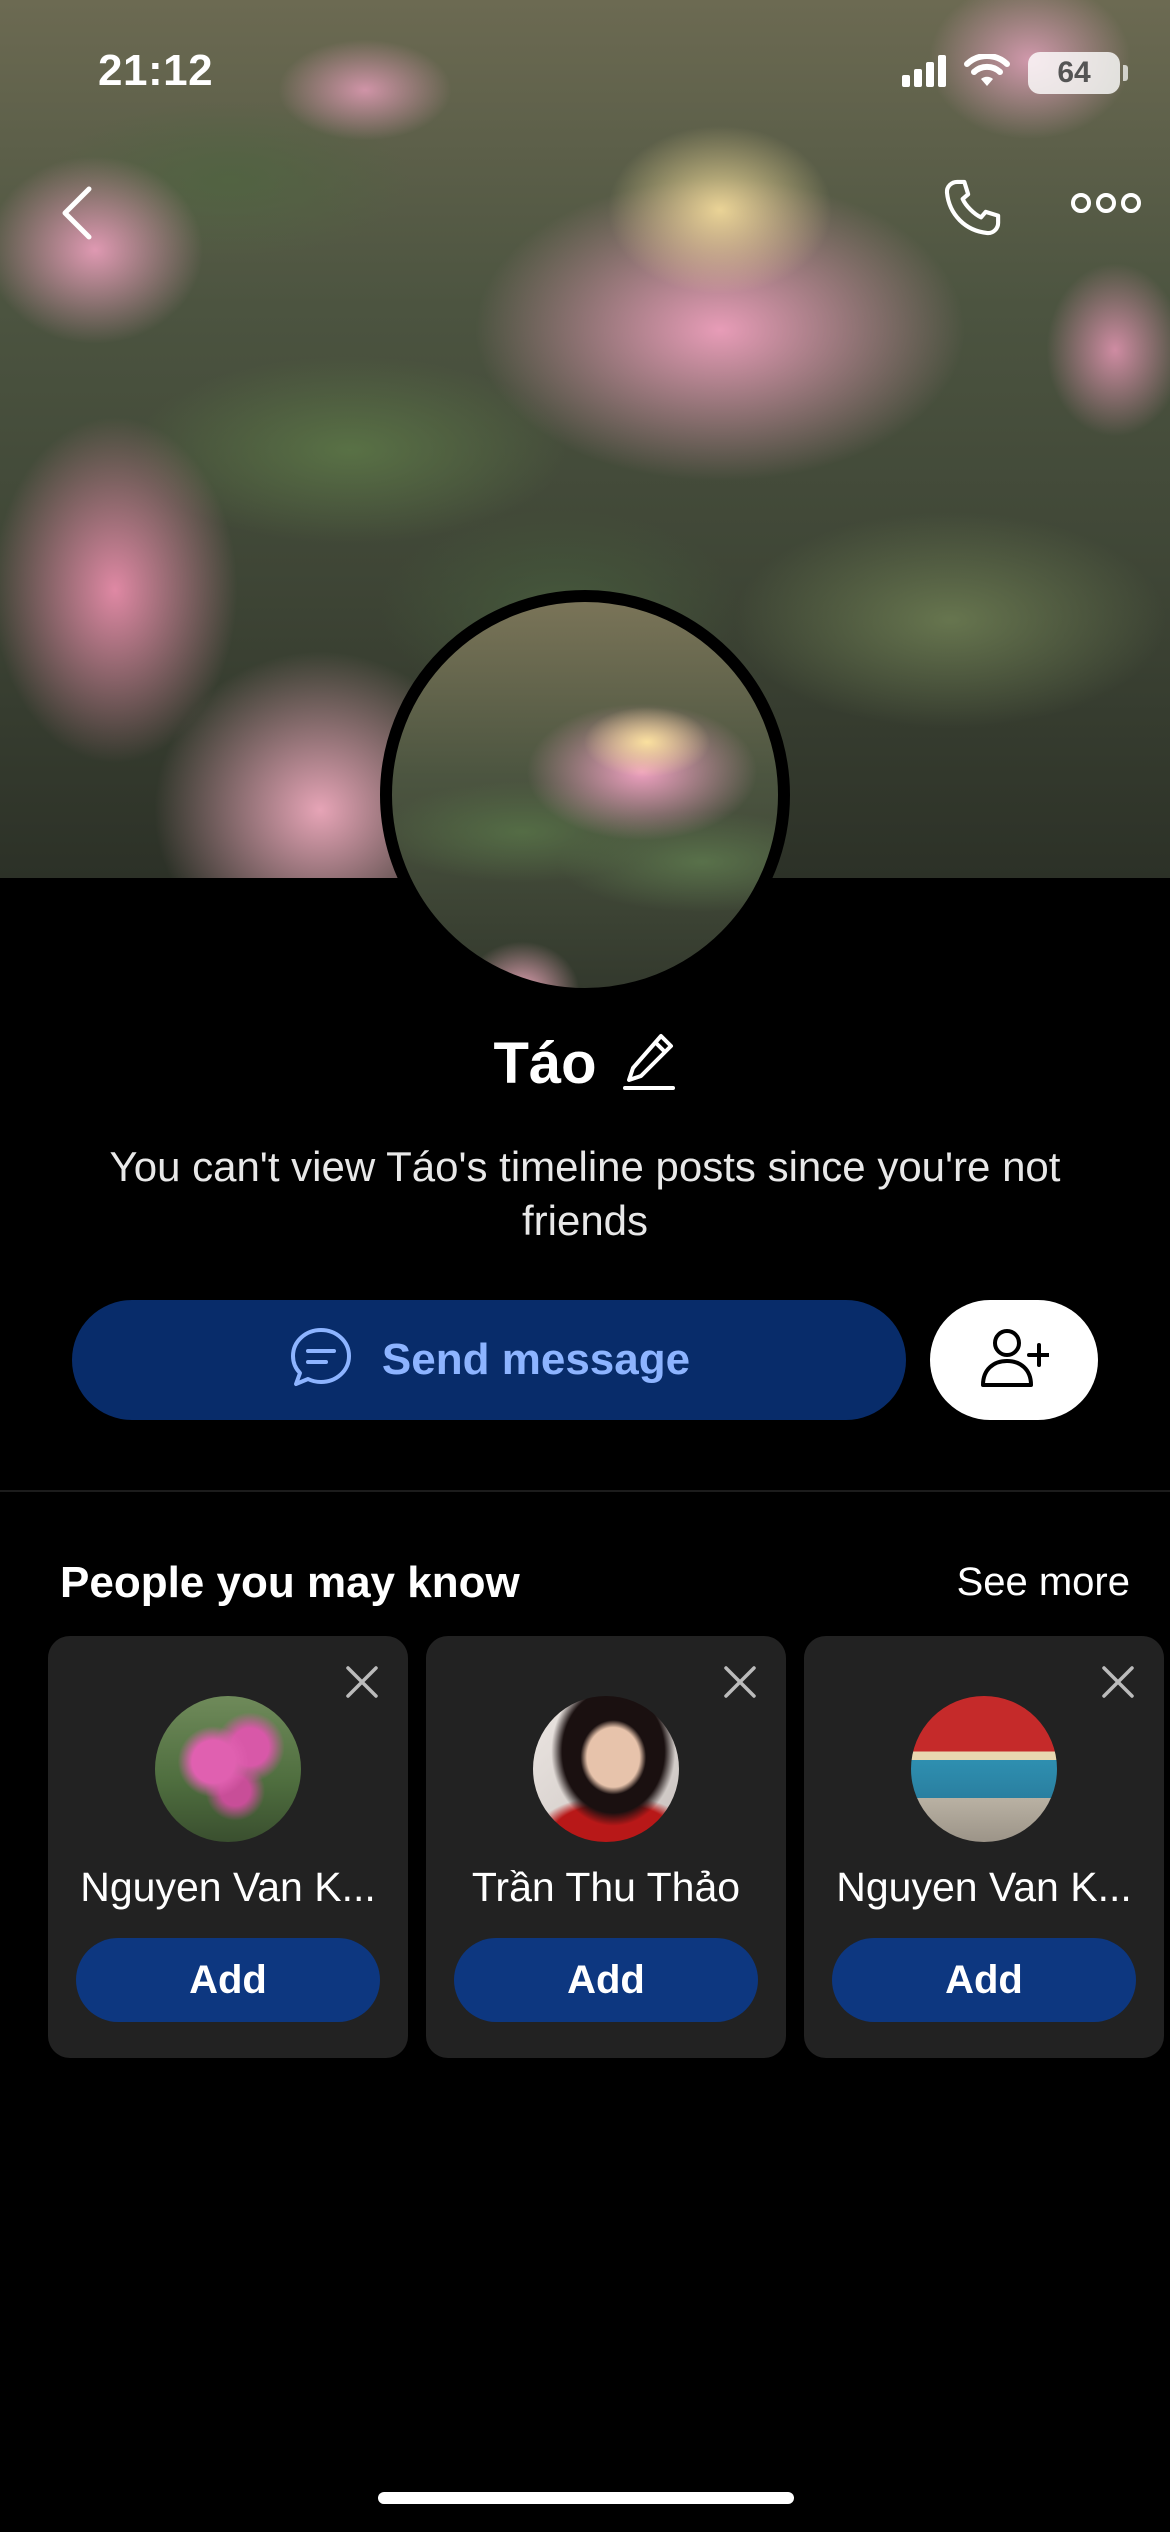 The width and height of the screenshot is (1170, 2532). I want to click on send-message-label: Send message, so click(536, 1359).